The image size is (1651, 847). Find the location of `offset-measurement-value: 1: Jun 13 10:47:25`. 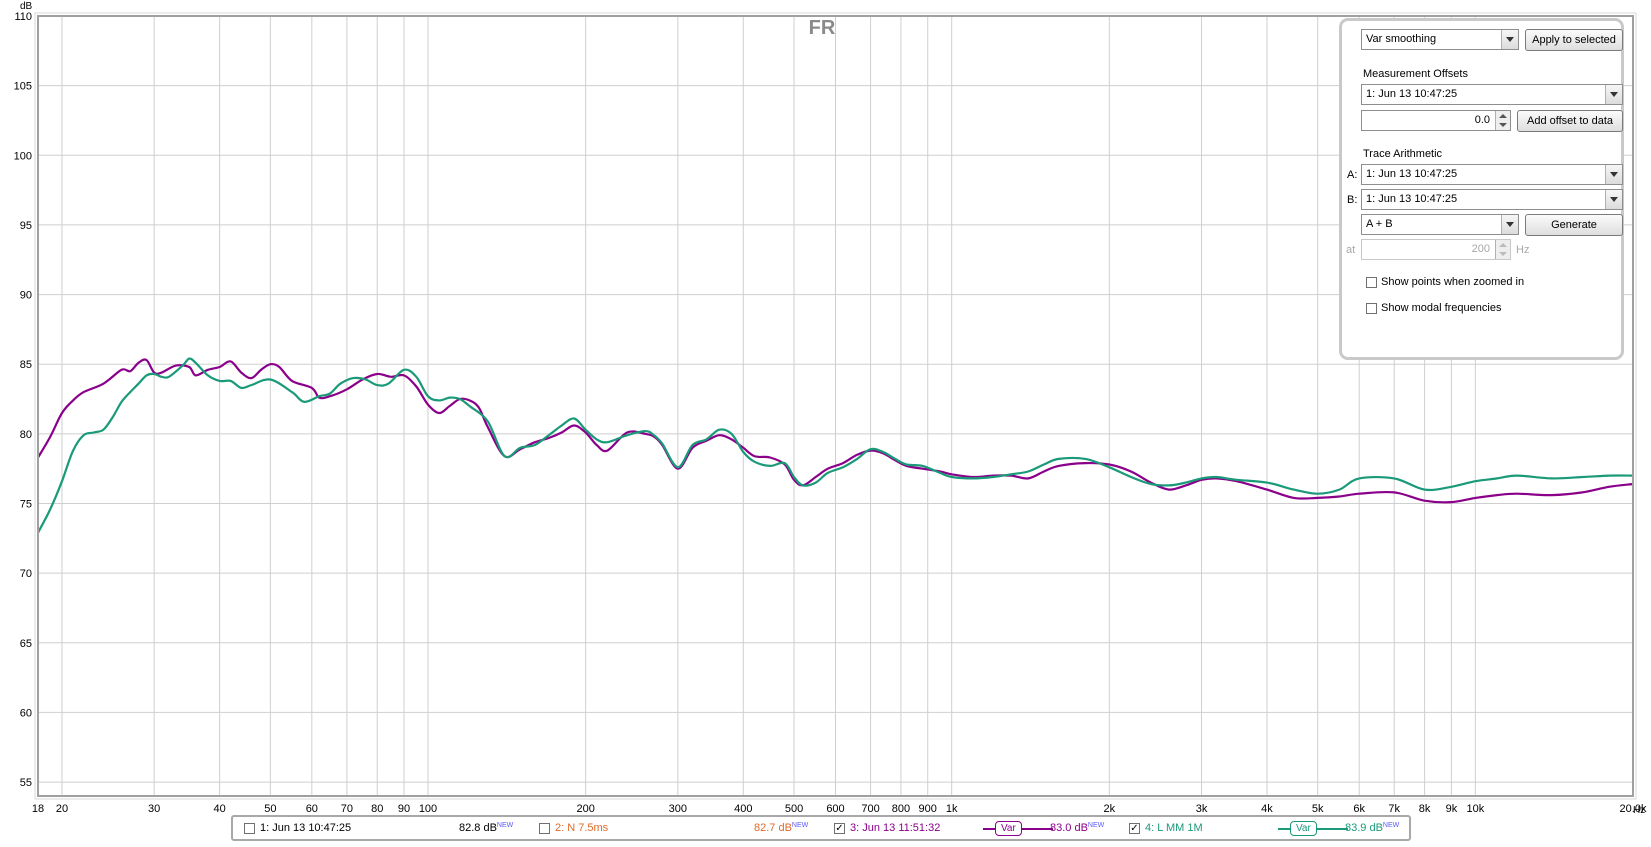

offset-measurement-value: 1: Jun 13 10:47:25 is located at coordinates (1412, 94).